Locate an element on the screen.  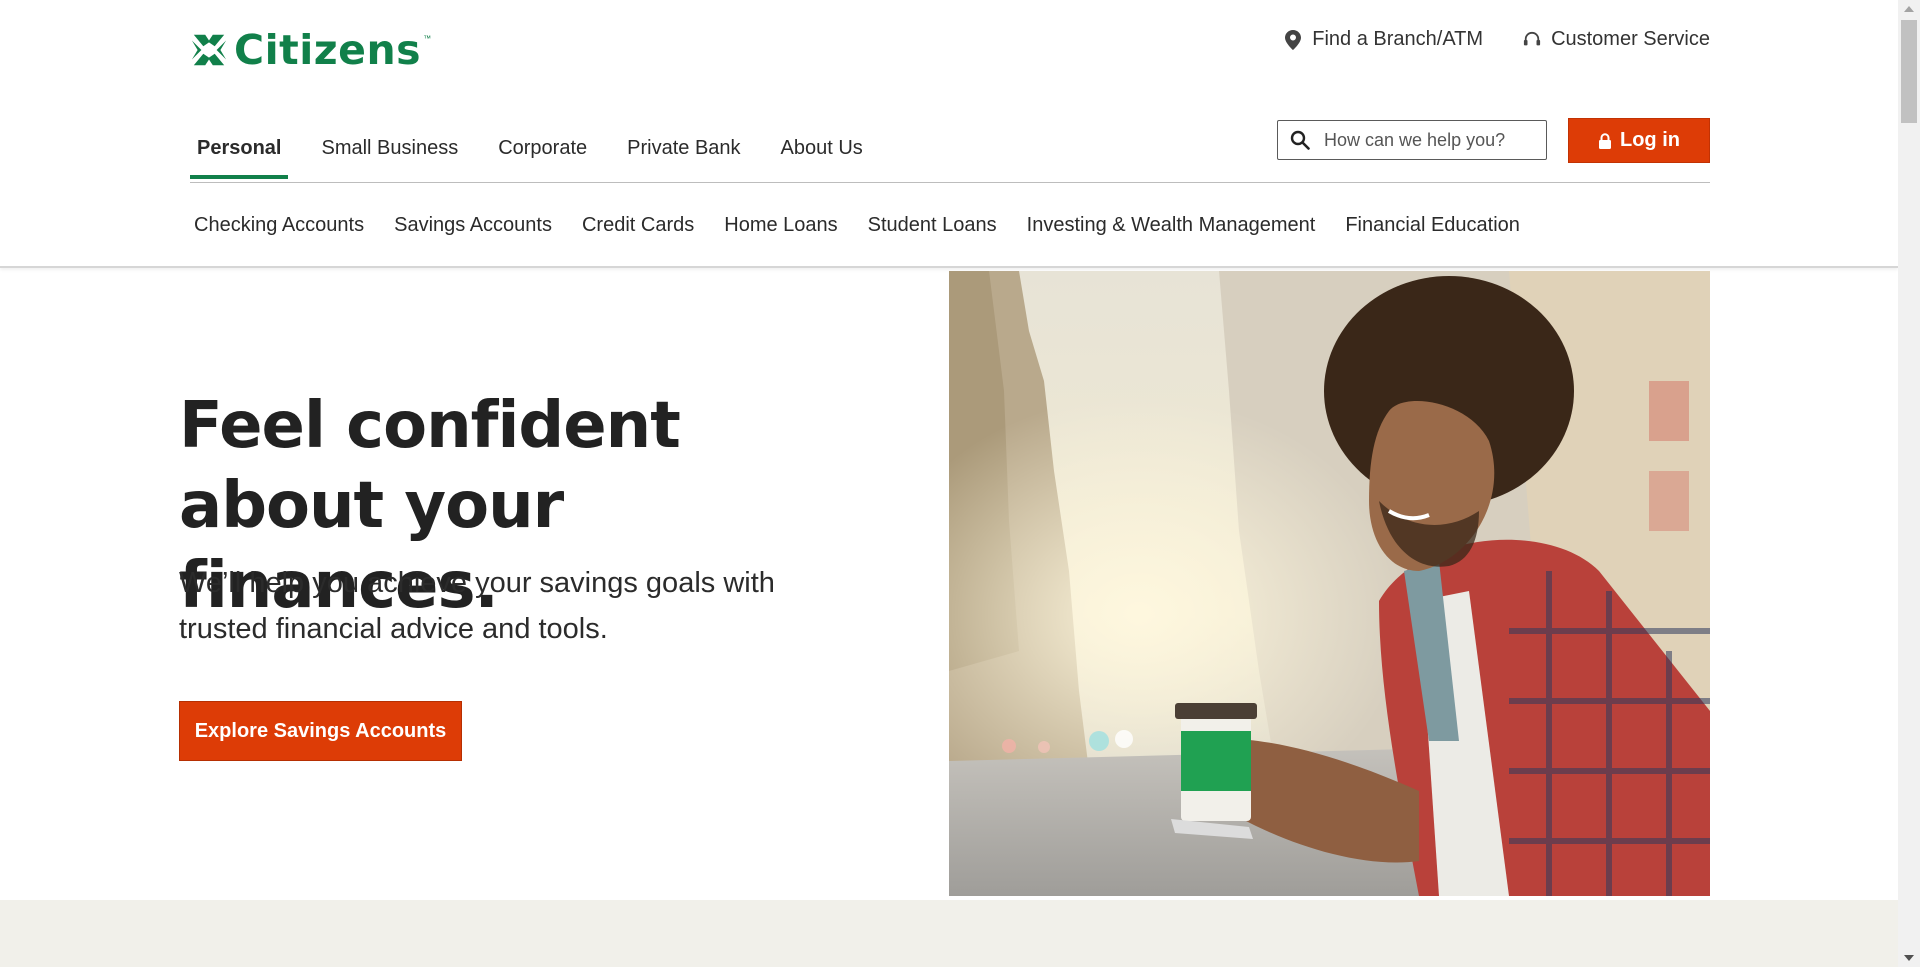
customer-service-label: Customer Service is located at coordinates (1630, 39).